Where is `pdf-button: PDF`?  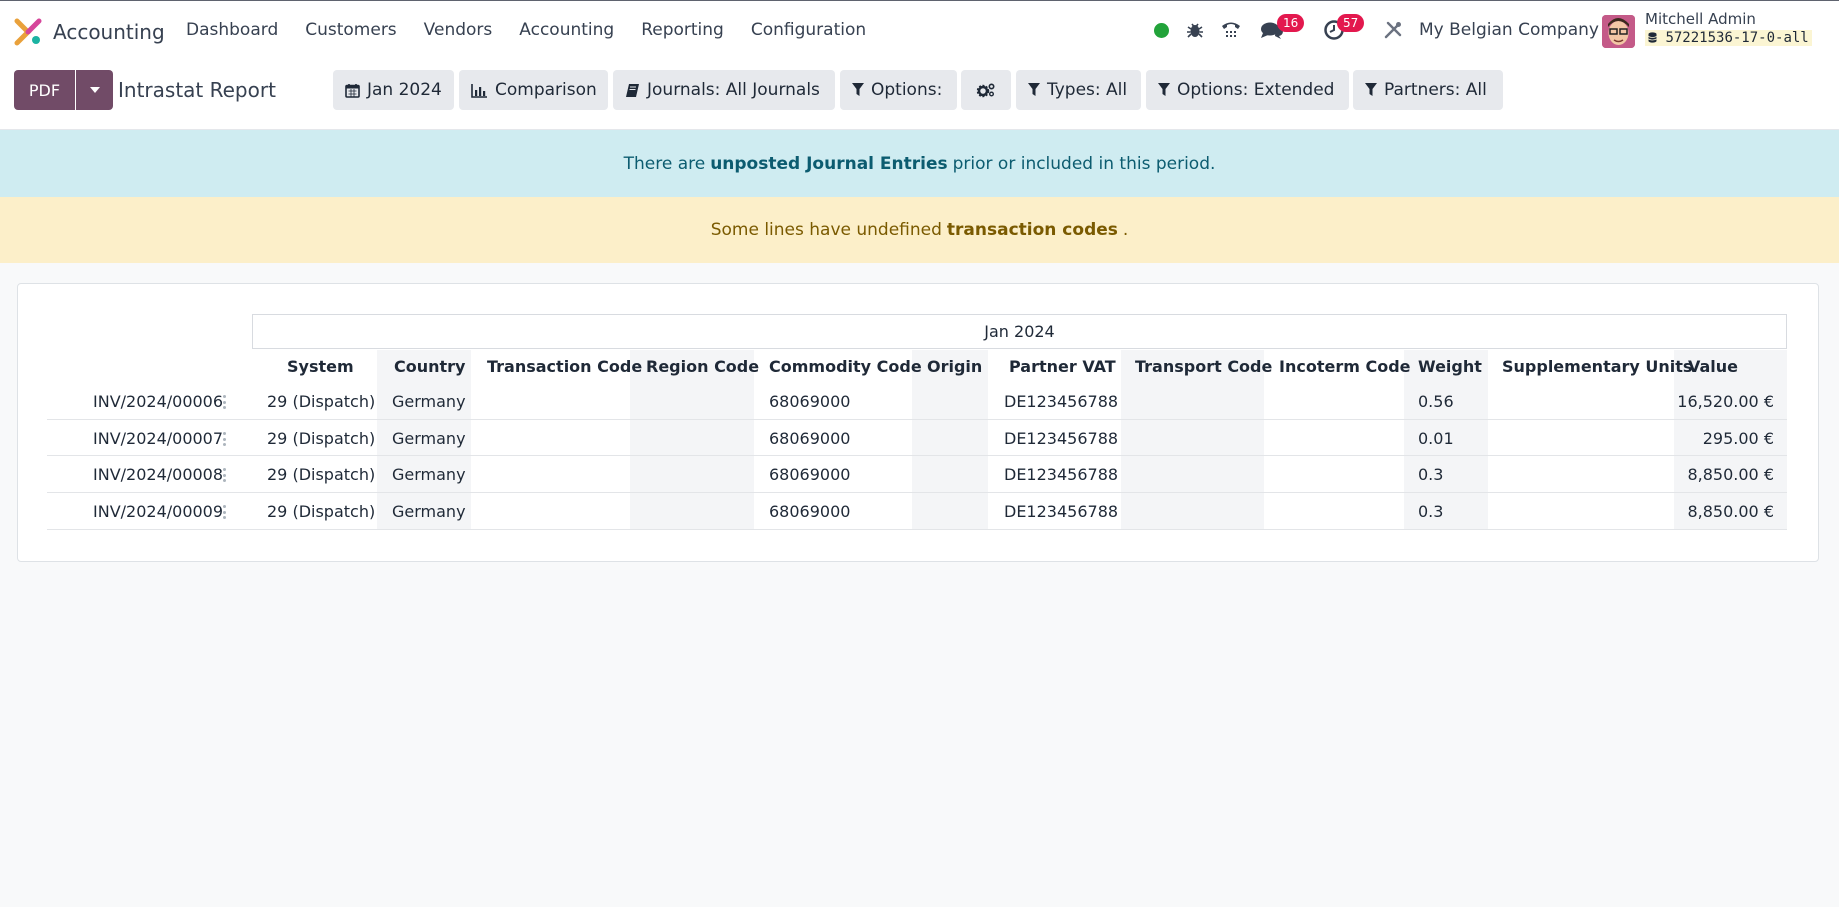 pdf-button: PDF is located at coordinates (44, 90).